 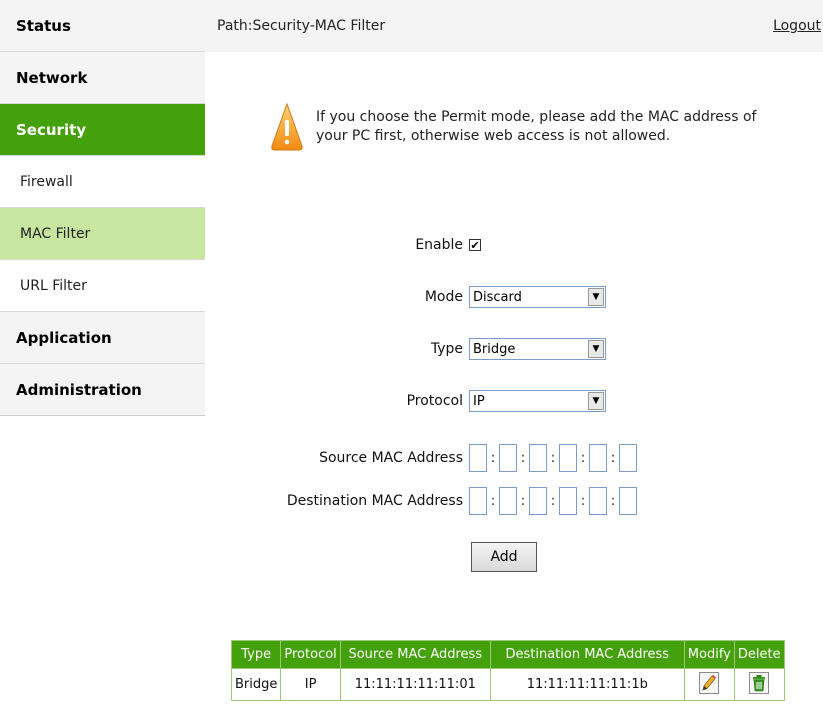 I want to click on sidebar-item-label: Application, so click(x=64, y=337).